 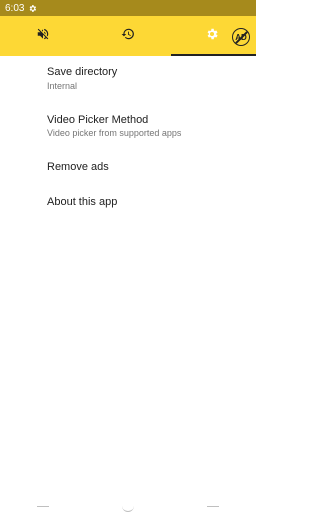 I want to click on gear-icon, so click(x=212, y=36).